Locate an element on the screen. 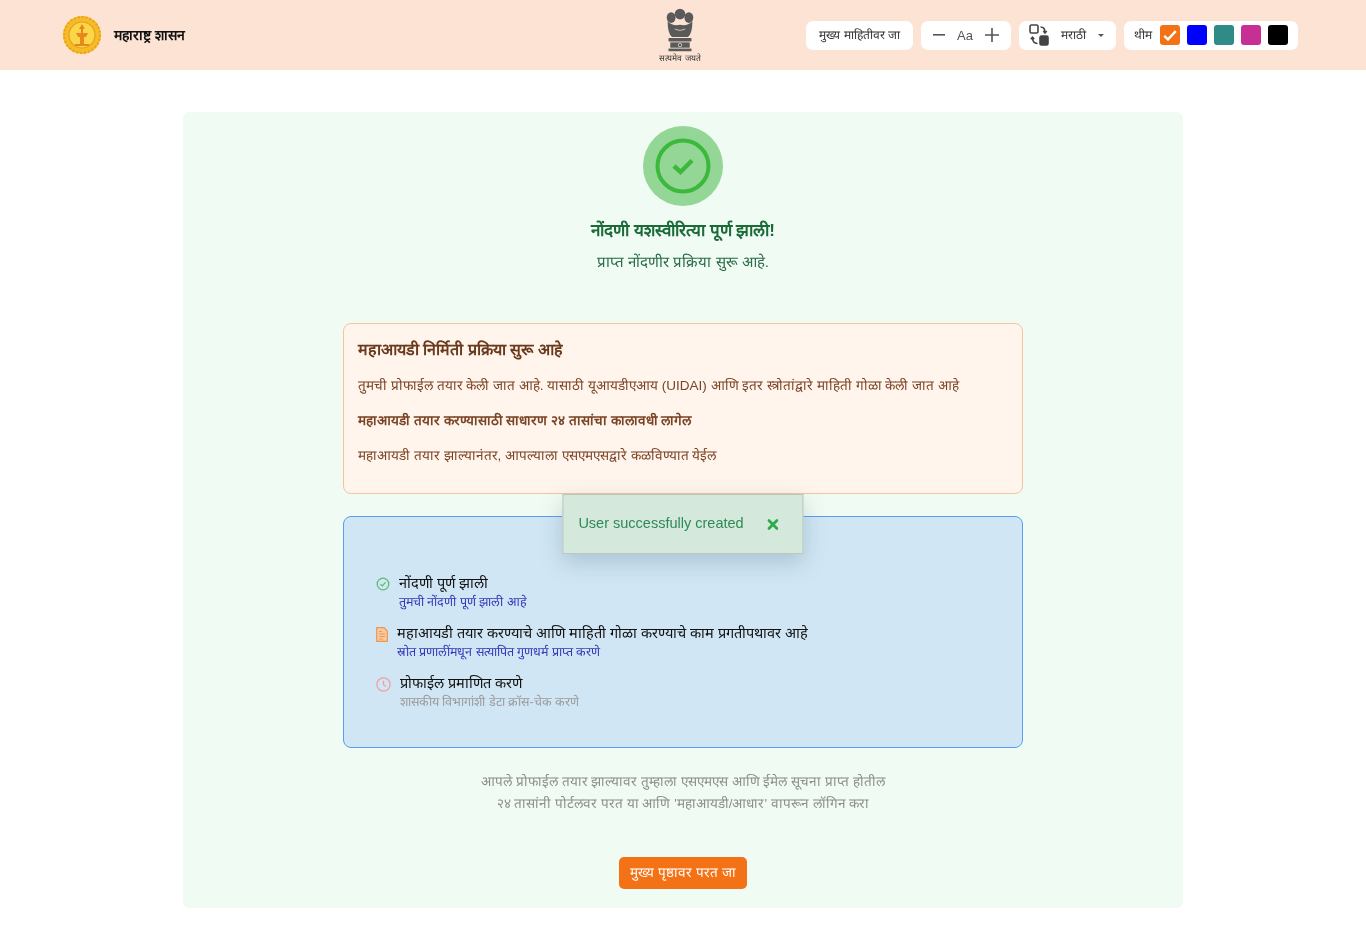  check-icon is located at coordinates (1170, 35).